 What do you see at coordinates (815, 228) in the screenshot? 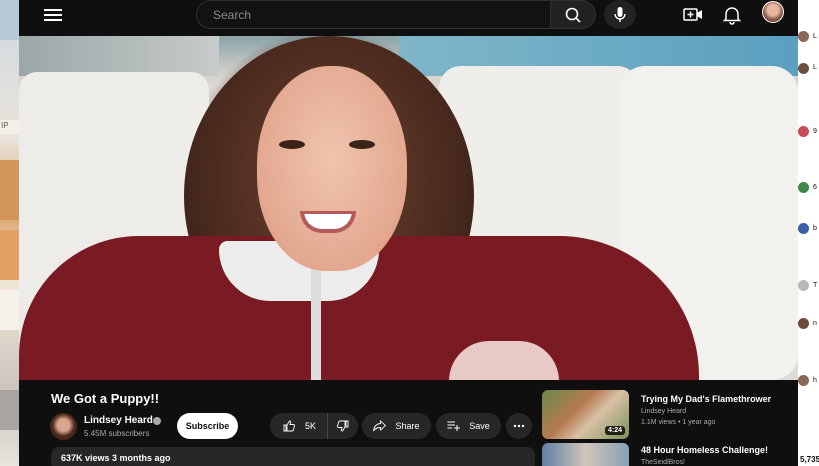
I see `comment-text: b` at bounding box center [815, 228].